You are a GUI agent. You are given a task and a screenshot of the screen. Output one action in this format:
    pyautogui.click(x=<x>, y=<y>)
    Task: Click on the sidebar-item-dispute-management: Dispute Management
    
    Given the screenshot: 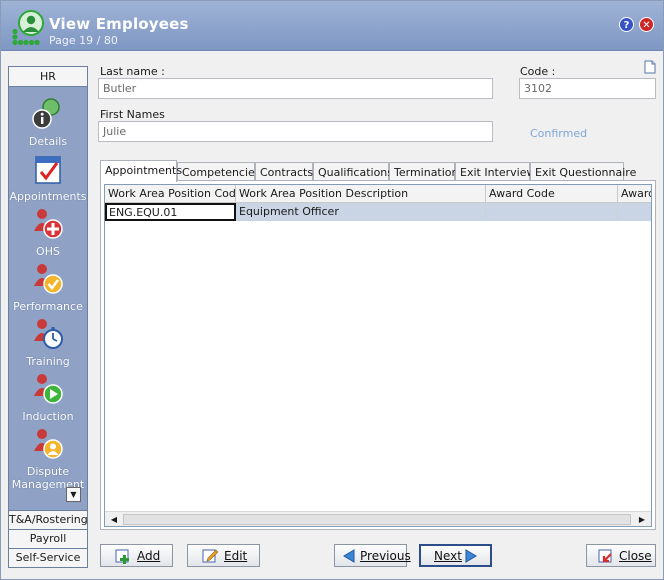 What is the action you would take?
    pyautogui.click(x=48, y=461)
    